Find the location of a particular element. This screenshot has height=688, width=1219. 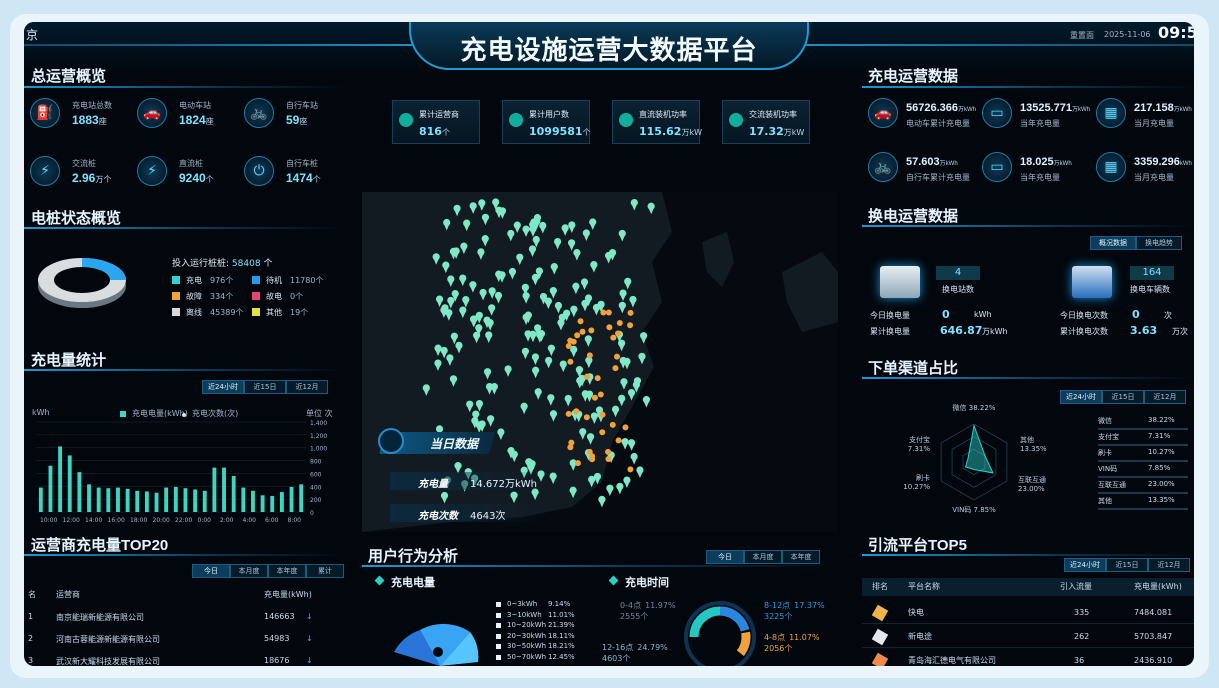

tab-operator-range: 今日 is located at coordinates (211, 571).